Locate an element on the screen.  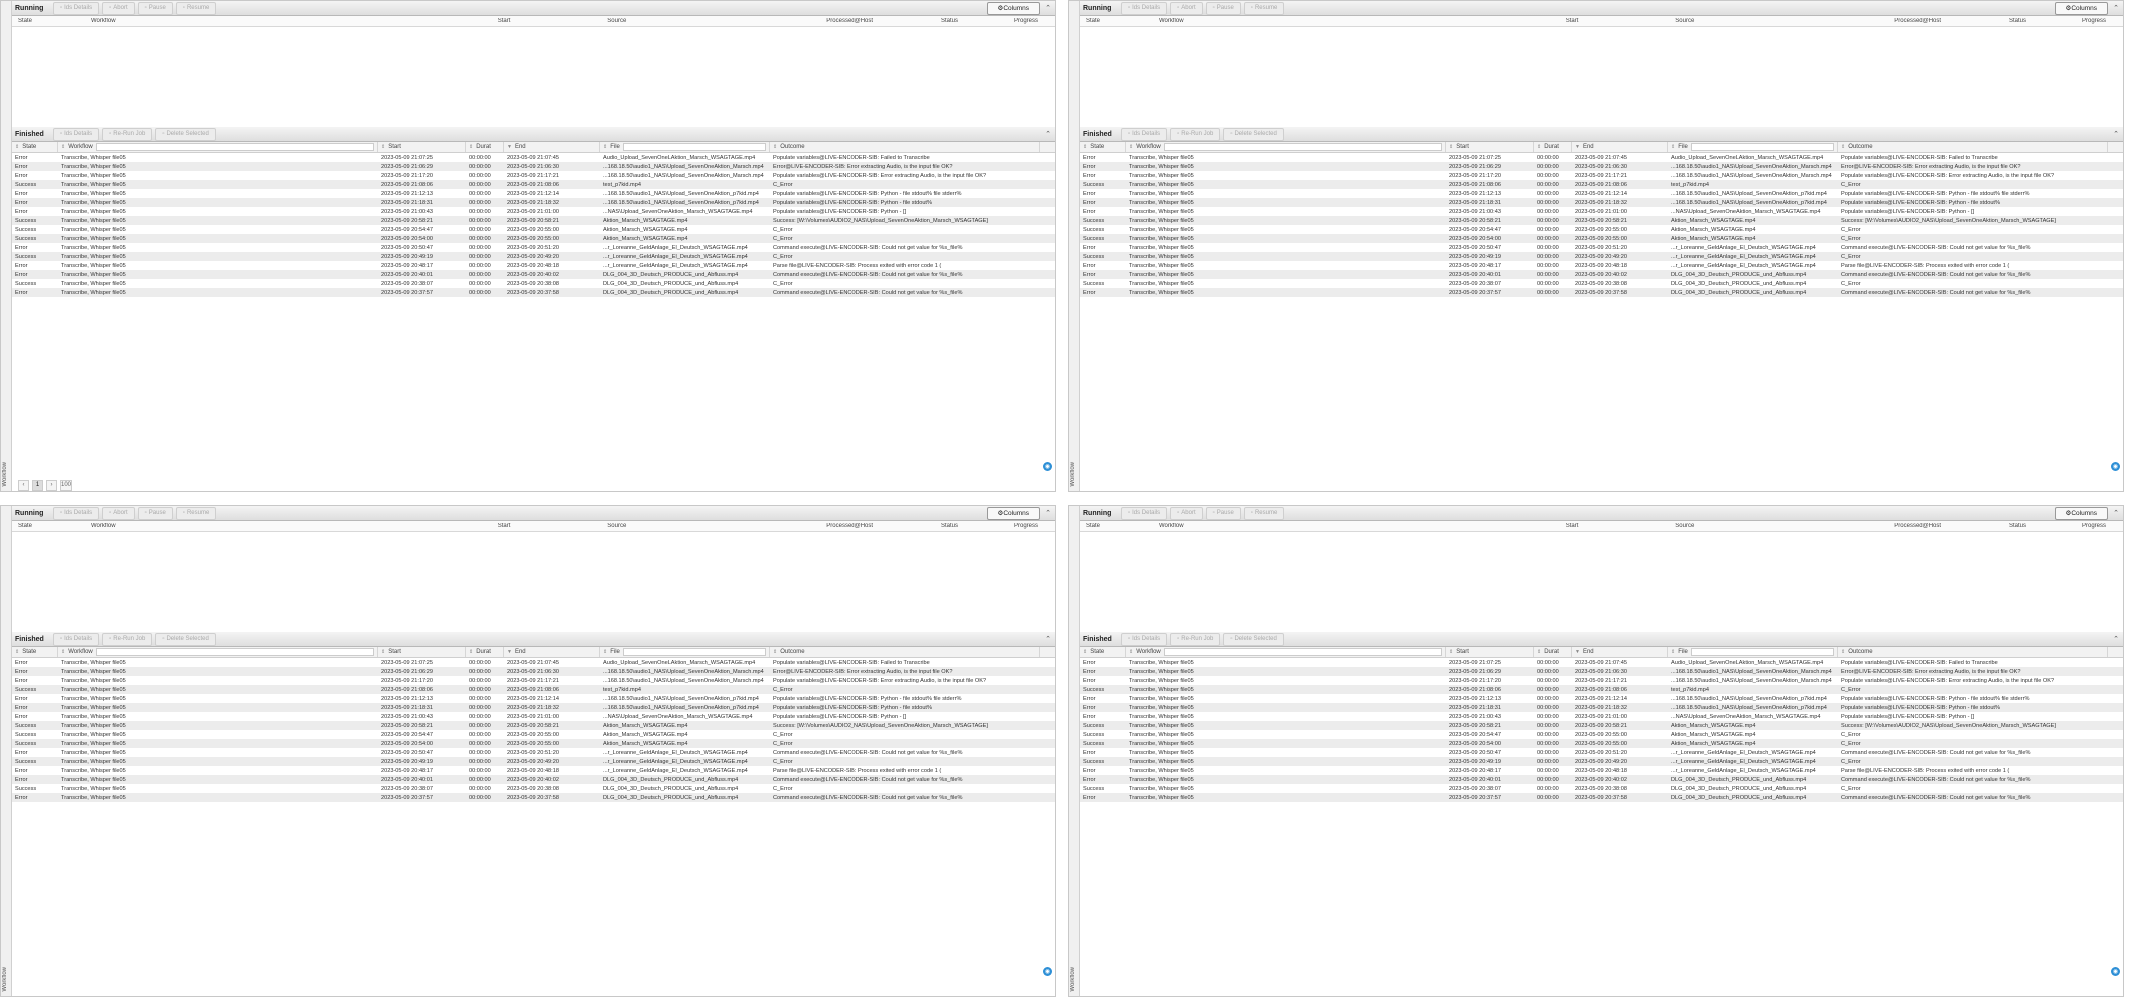
finished-column-header: ▼ End is located at coordinates (1620, 652).